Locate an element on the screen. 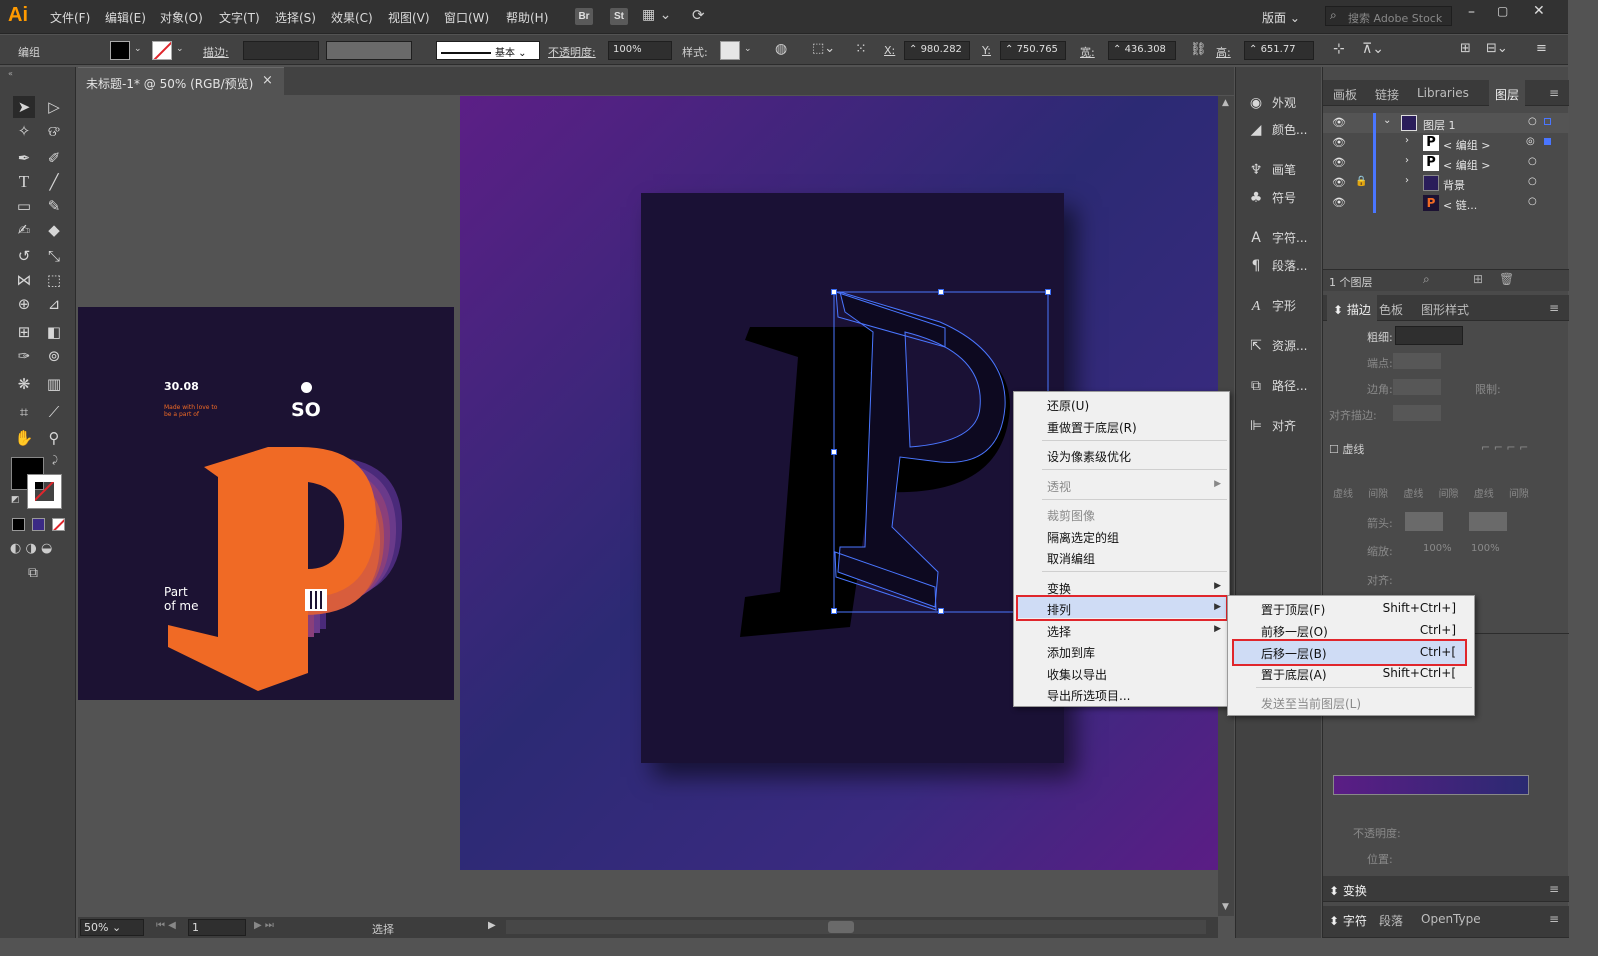 The image size is (1598, 956). stock-search-input: ⌕ 搜索 Adobe Stock is located at coordinates (1388, 16).